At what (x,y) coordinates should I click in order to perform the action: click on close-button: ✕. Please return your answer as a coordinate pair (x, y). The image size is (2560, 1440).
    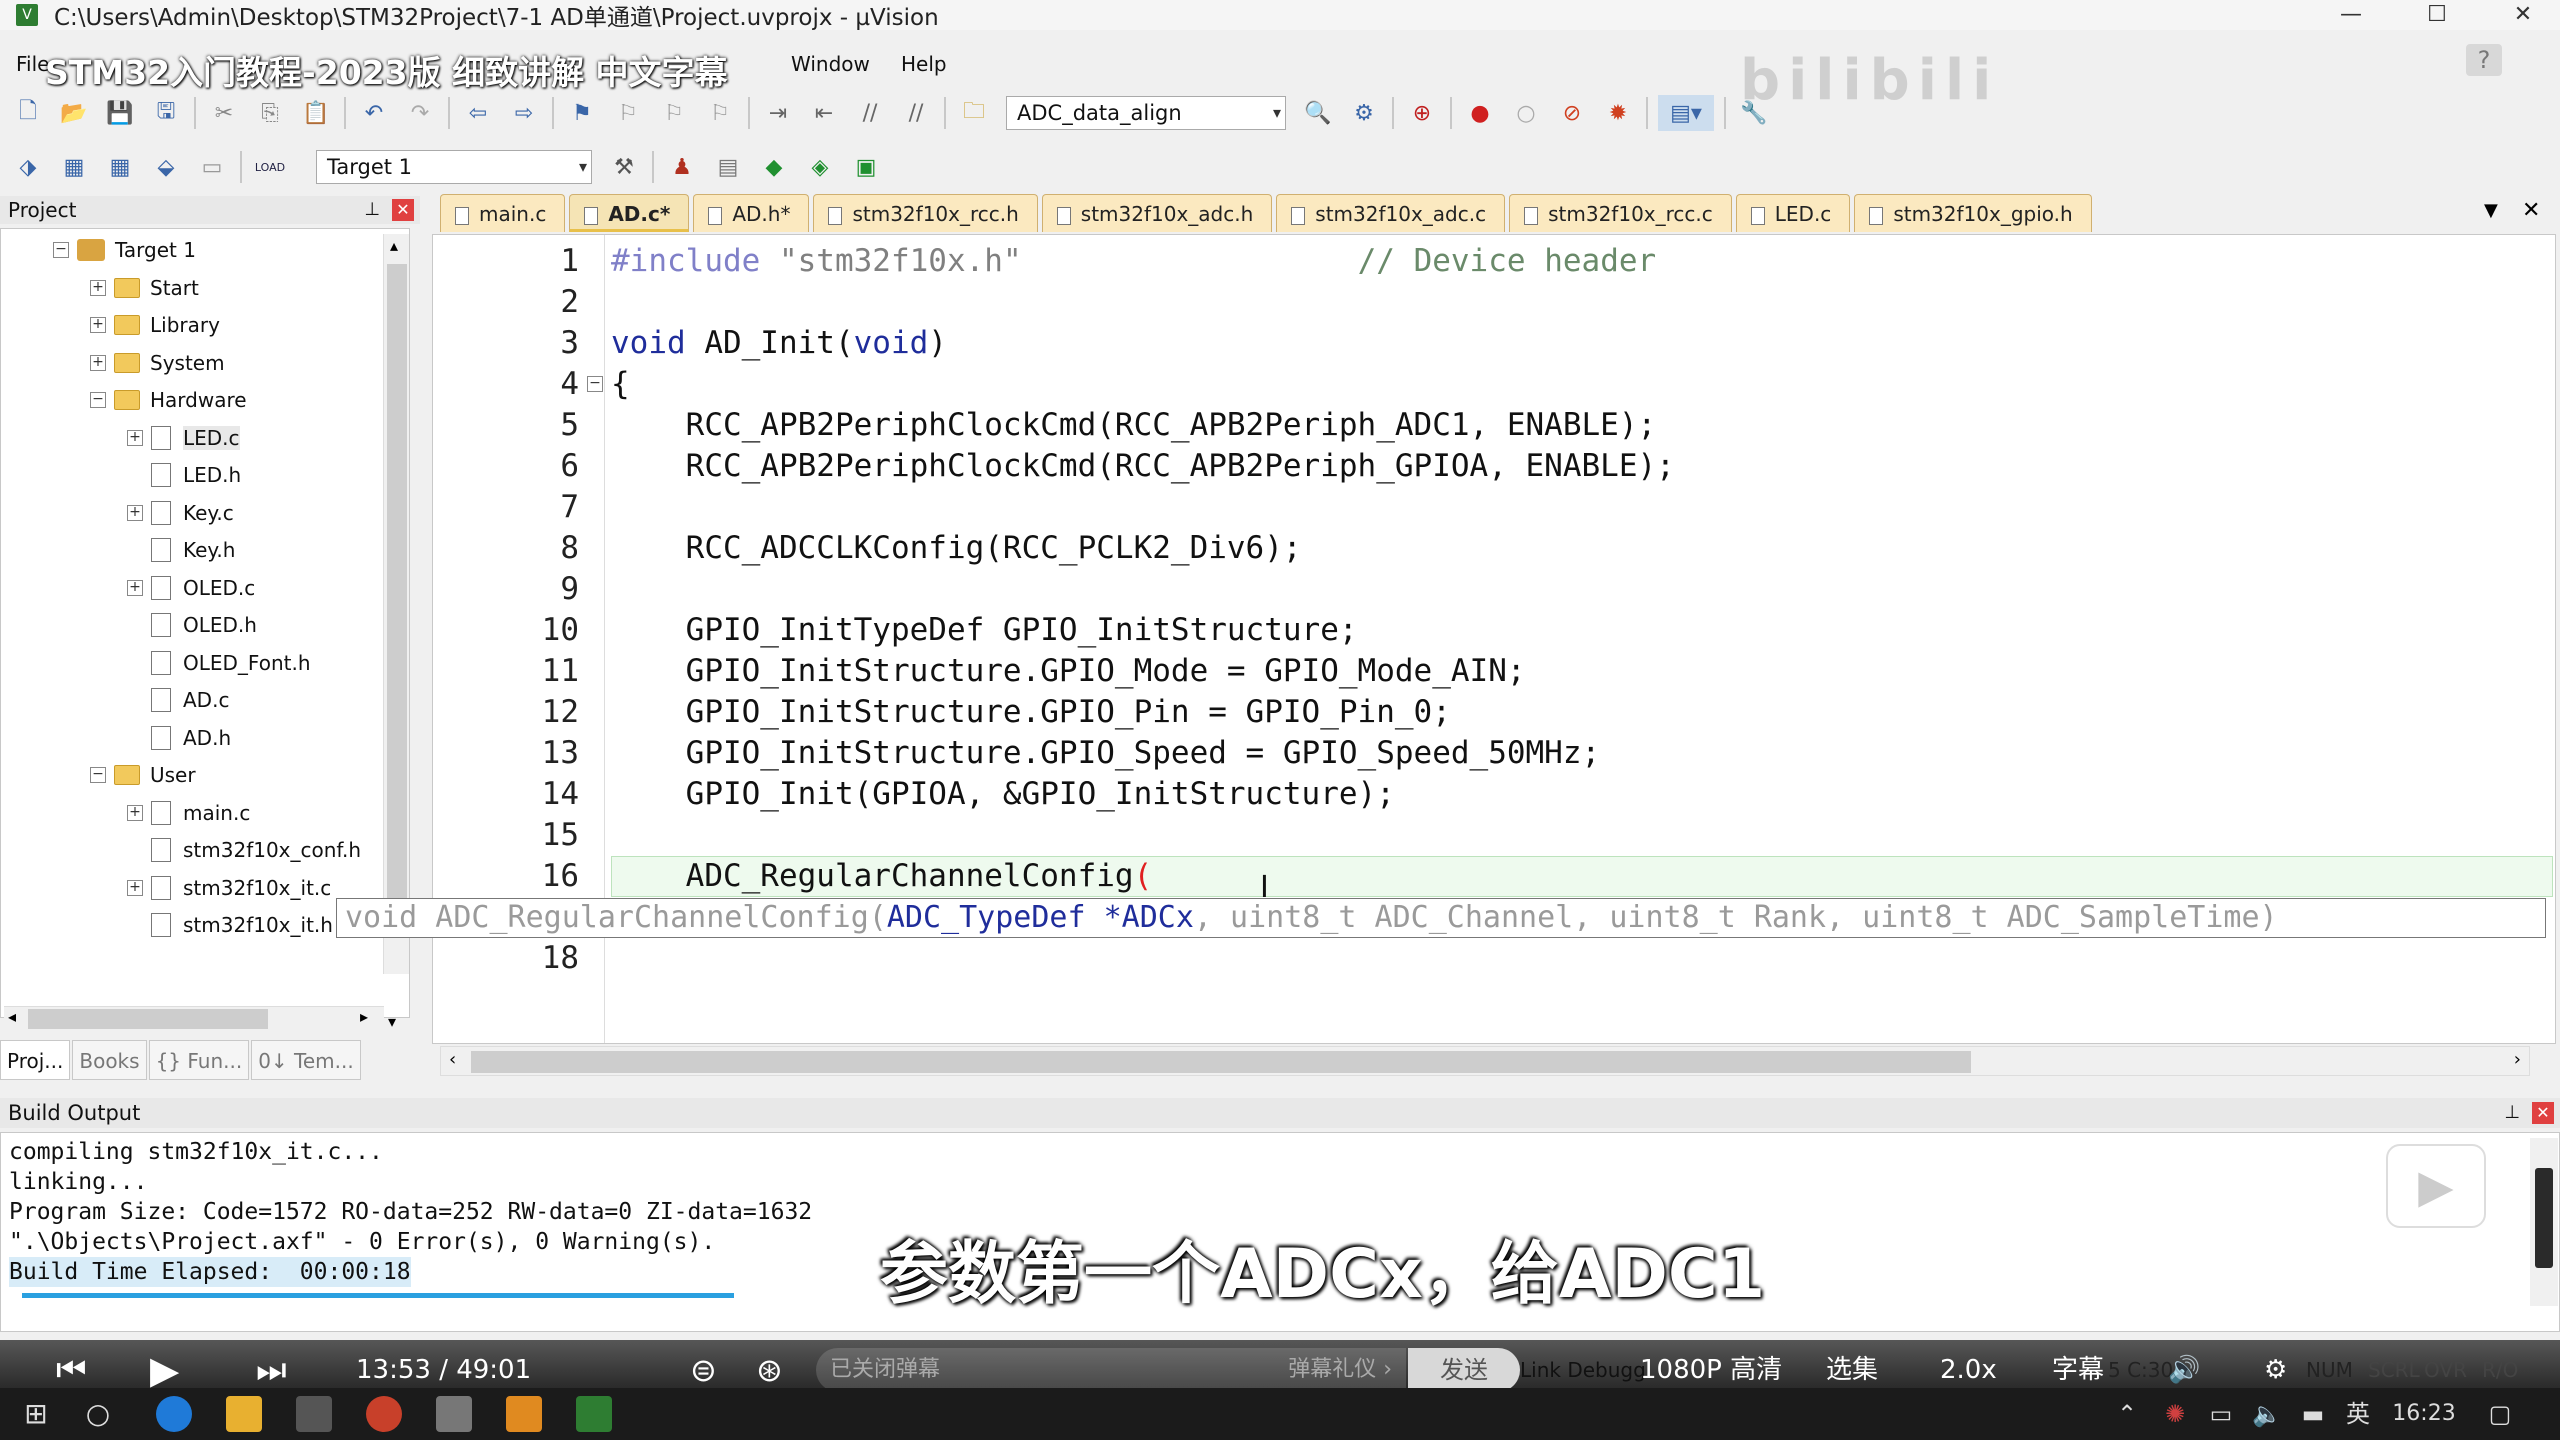
    Looking at the image, I should click on (2523, 15).